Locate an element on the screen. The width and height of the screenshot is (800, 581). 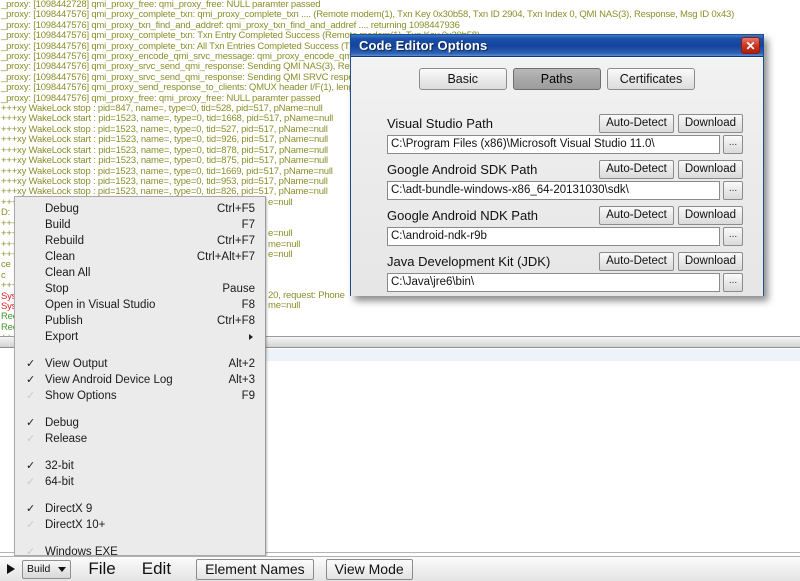
chevron-right-icon is located at coordinates (251, 337).